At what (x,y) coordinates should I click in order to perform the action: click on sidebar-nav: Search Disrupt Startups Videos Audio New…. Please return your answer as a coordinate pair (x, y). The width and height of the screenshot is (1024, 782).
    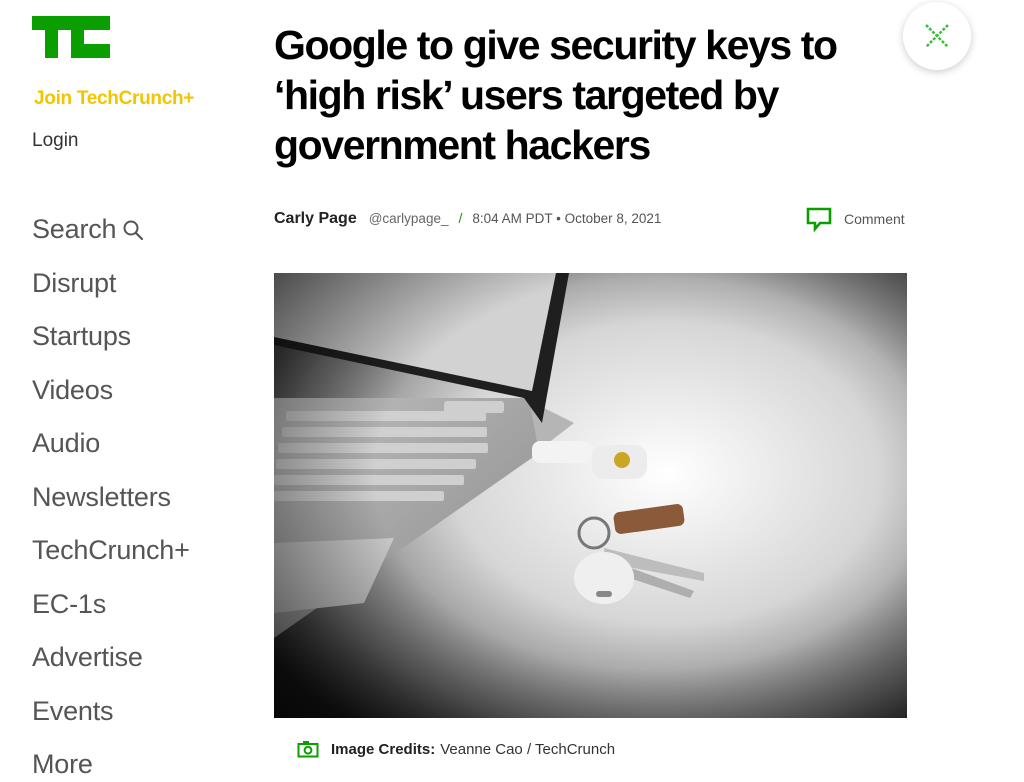
    Looking at the image, I should click on (111, 492).